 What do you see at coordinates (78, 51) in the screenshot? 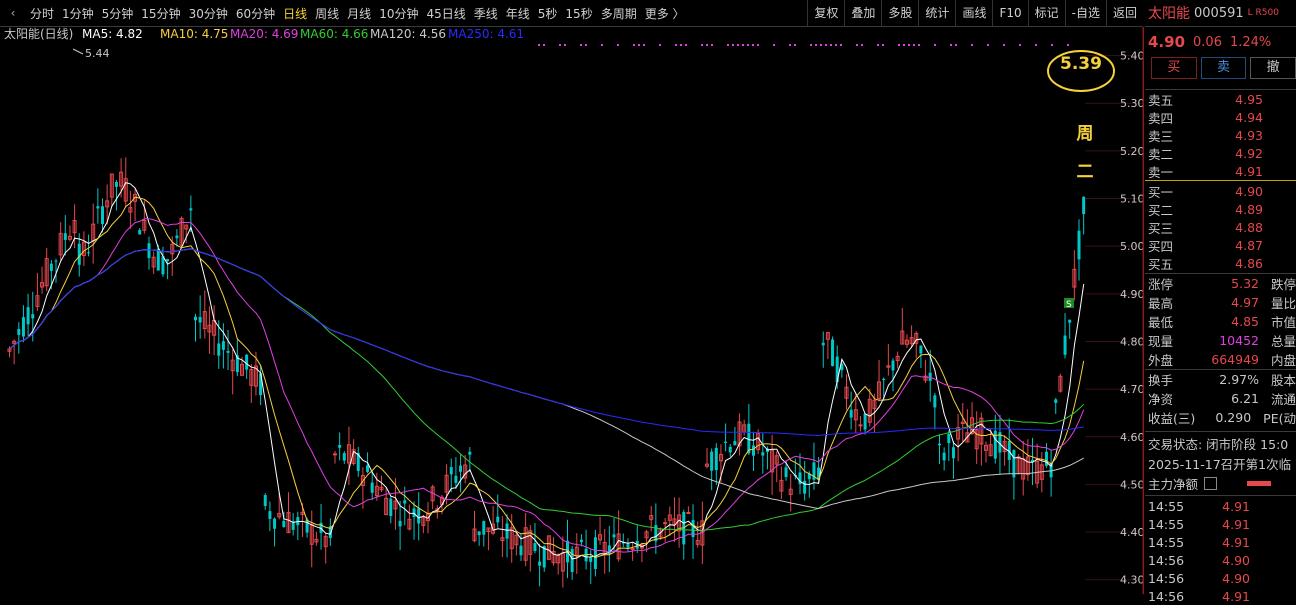
I see `high-pointer` at bounding box center [78, 51].